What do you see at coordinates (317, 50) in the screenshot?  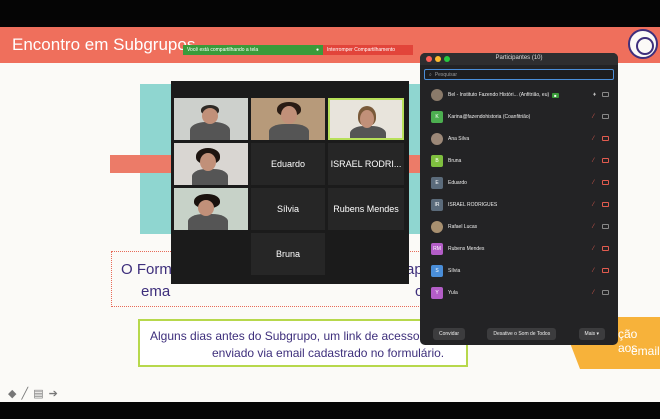 I see `share-status-icon: ●` at bounding box center [317, 50].